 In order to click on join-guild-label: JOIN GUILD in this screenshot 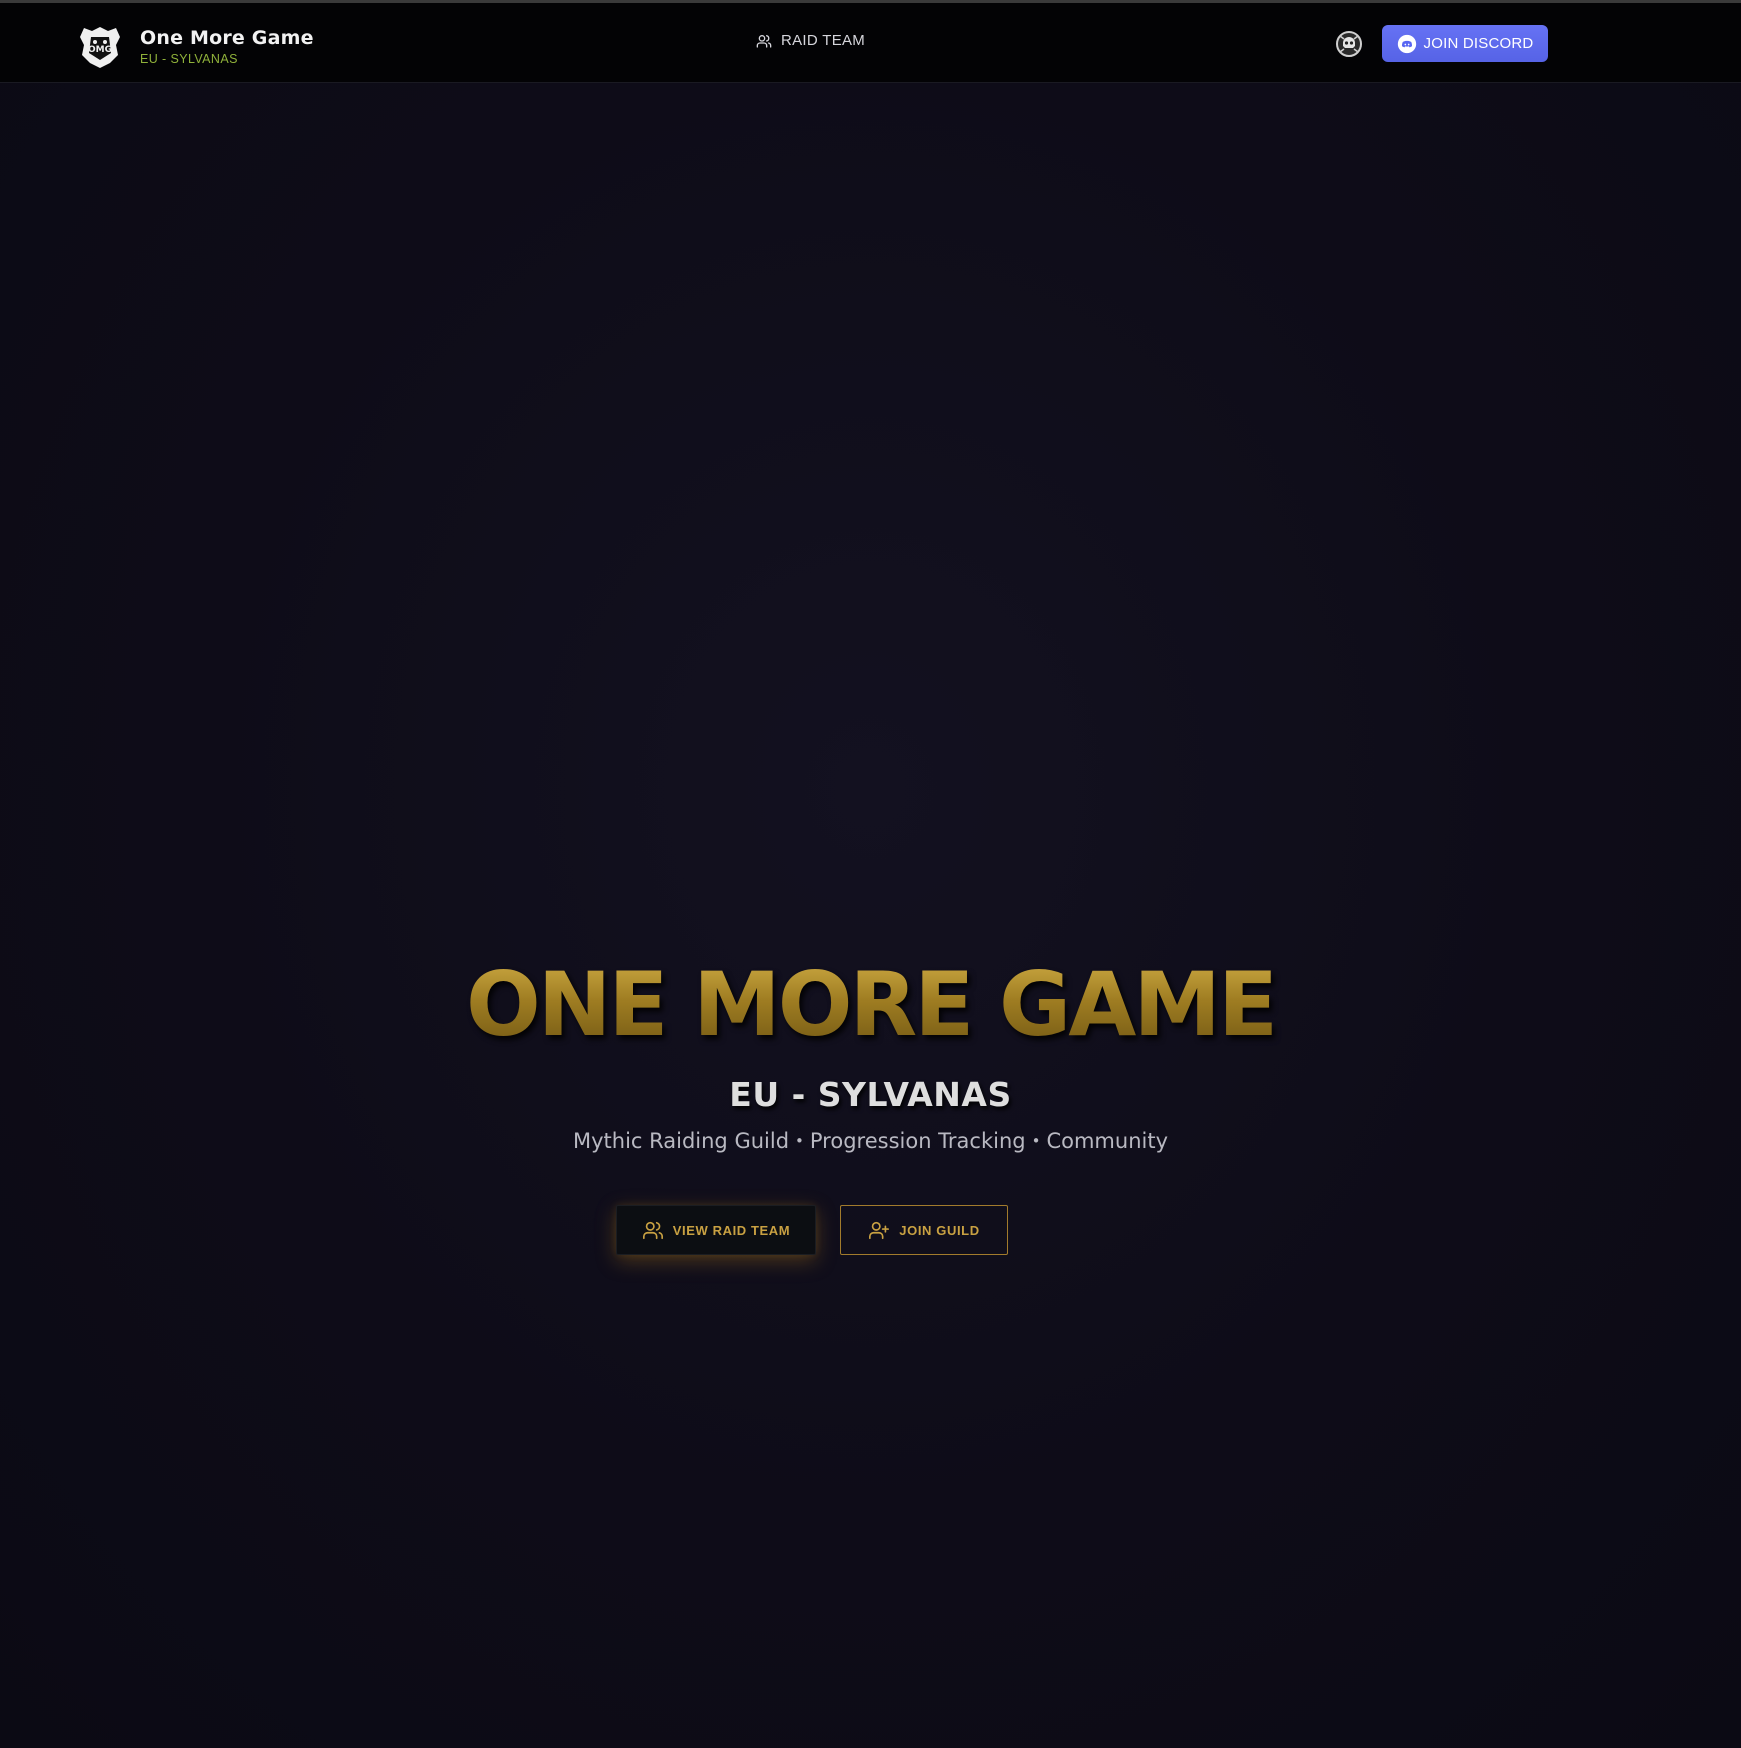, I will do `click(939, 1230)`.